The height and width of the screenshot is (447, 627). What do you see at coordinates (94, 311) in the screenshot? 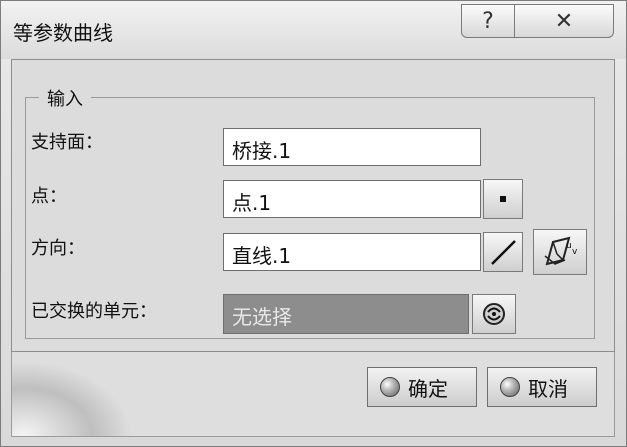
I see `swapped-cells-label: 已交换的单元：` at bounding box center [94, 311].